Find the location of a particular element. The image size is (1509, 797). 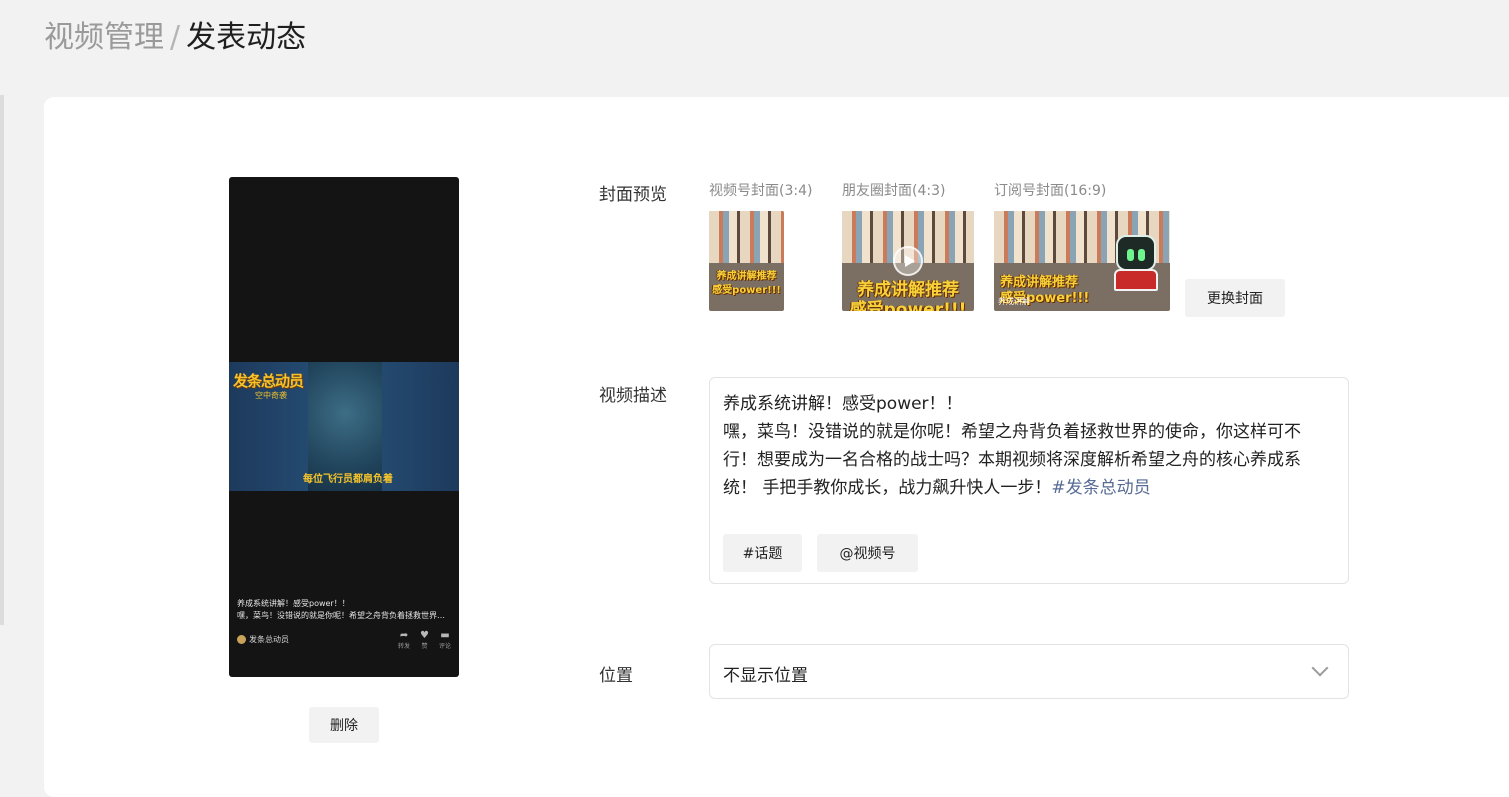

preview-action-label: 赞 is located at coordinates (424, 646).